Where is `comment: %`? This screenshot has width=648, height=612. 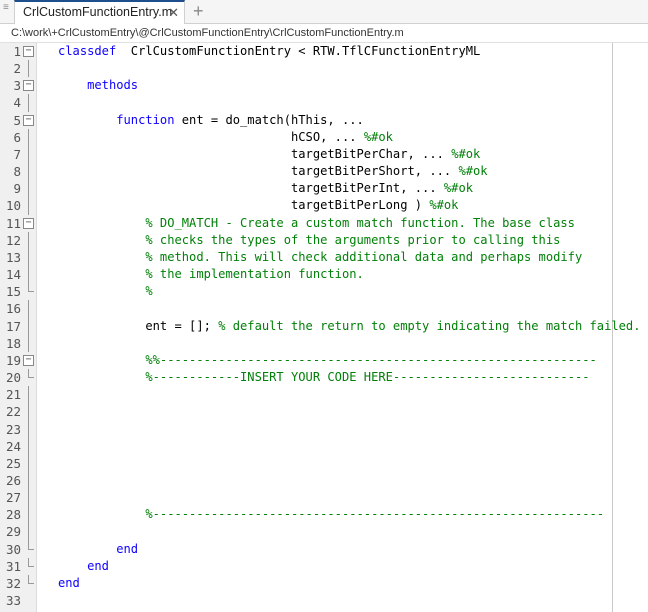
comment: % is located at coordinates (149, 291).